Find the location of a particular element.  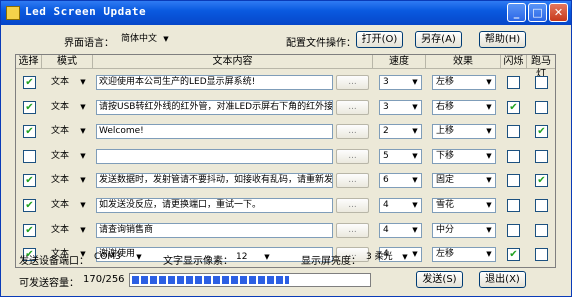

header-marquee: 跑马灯 is located at coordinates (541, 67).